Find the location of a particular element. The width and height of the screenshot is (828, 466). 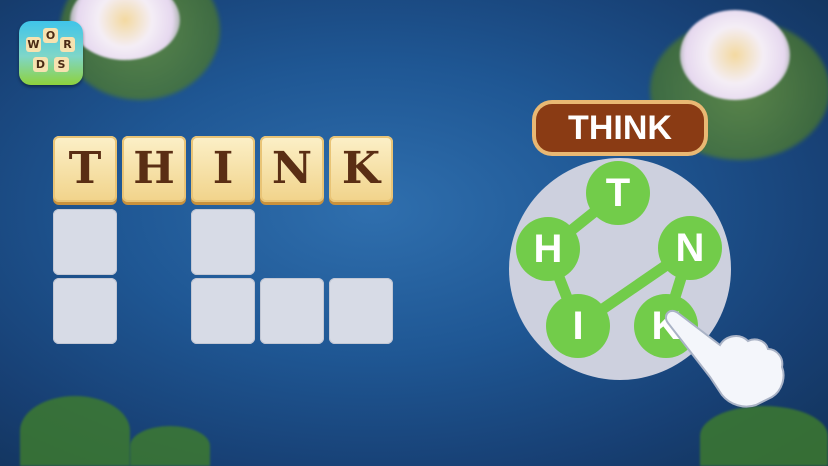

letter-node-n: N is located at coordinates (690, 248).